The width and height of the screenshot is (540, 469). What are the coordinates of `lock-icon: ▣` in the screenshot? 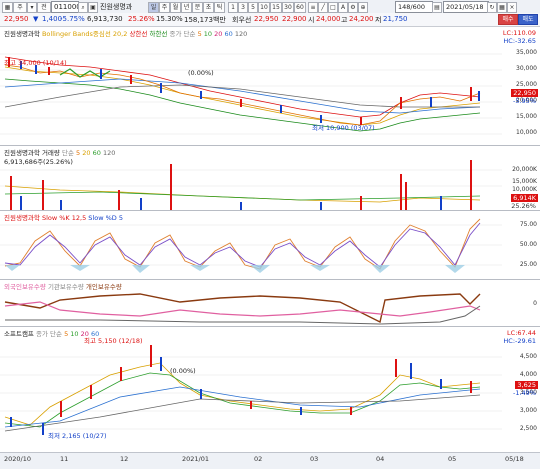 It's located at (93, 7).